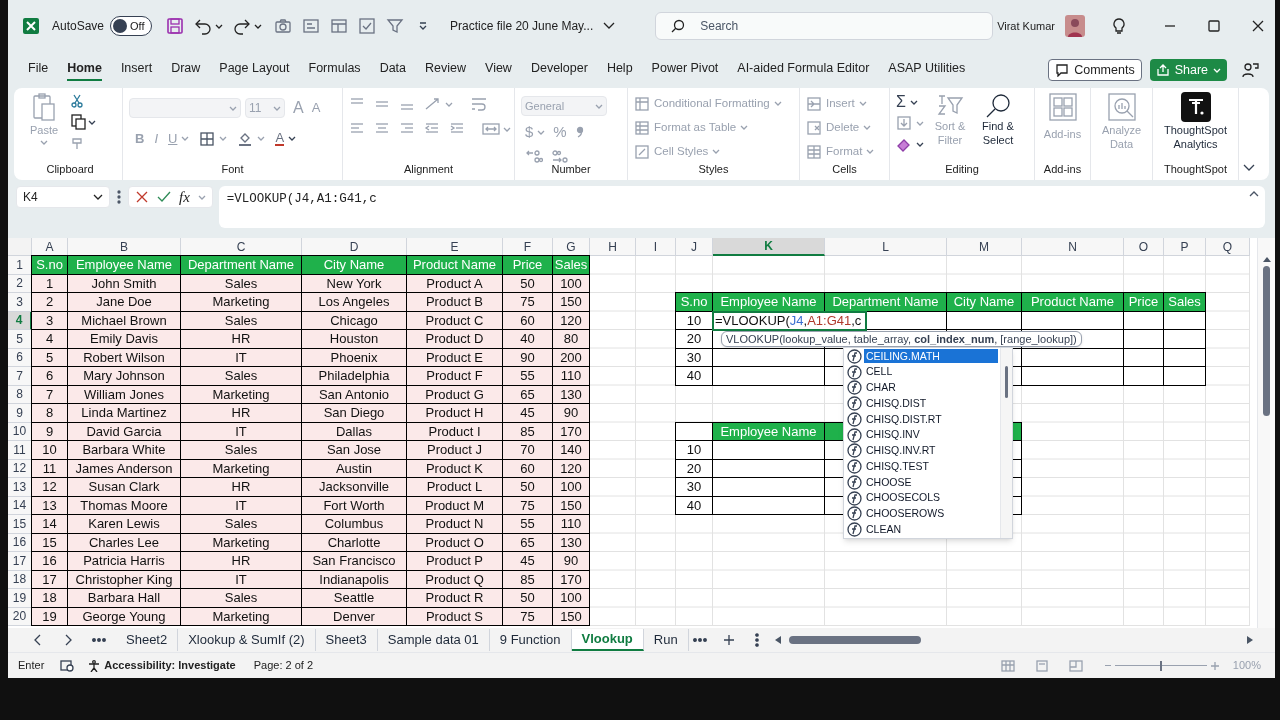  What do you see at coordinates (756, 640) in the screenshot?
I see `options-icon` at bounding box center [756, 640].